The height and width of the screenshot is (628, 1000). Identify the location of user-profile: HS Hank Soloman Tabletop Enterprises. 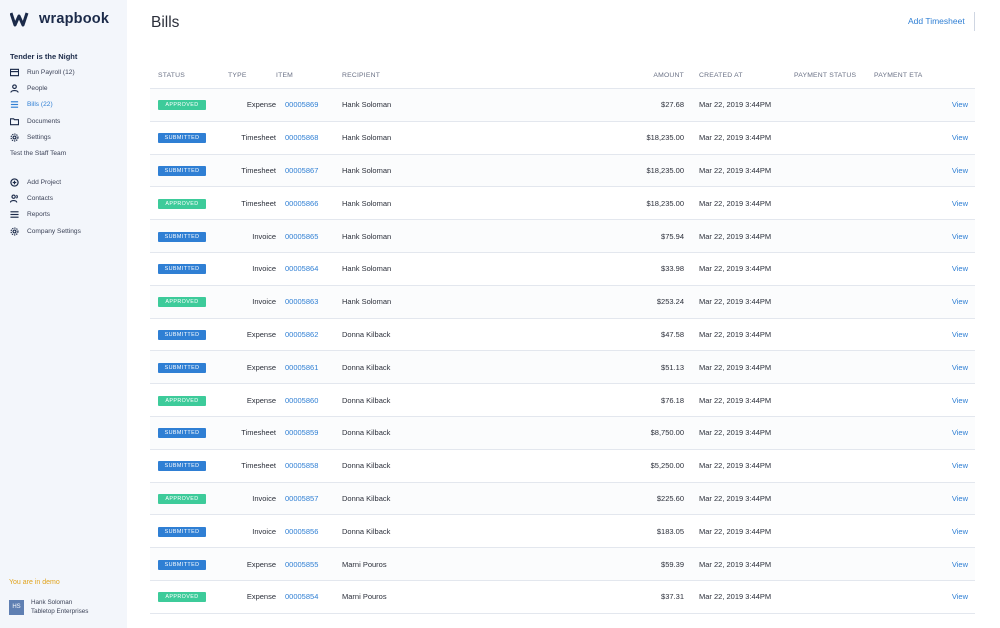
(48, 607).